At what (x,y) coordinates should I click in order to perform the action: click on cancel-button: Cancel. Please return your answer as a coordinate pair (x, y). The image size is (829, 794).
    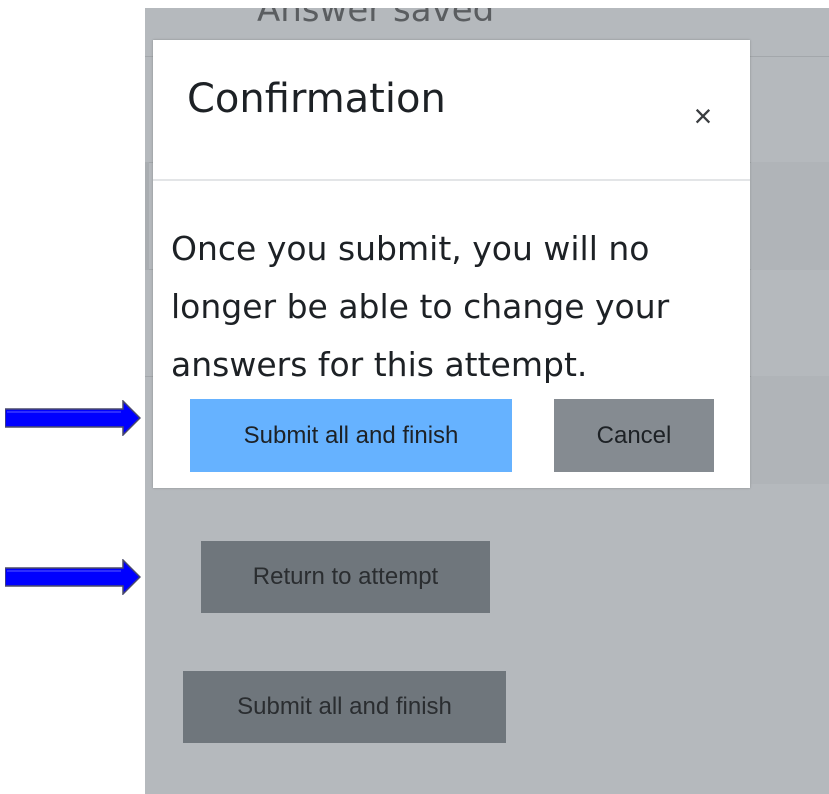
    Looking at the image, I should click on (634, 435).